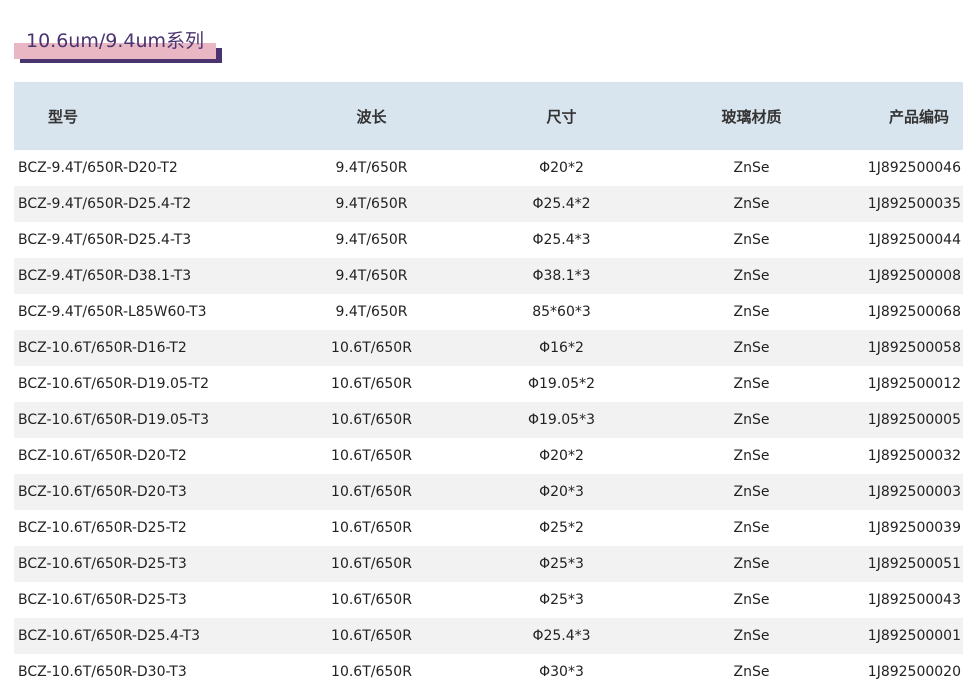  I want to click on cell-model: BCZ-9.4T/650R-D25.4-T2, so click(105, 204).